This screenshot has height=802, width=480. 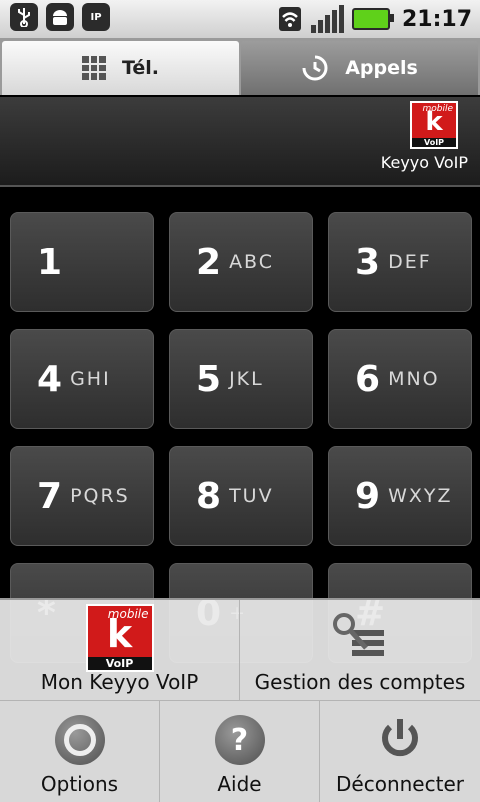 I want to click on menu-item-label: Déconnecter, so click(x=400, y=784).